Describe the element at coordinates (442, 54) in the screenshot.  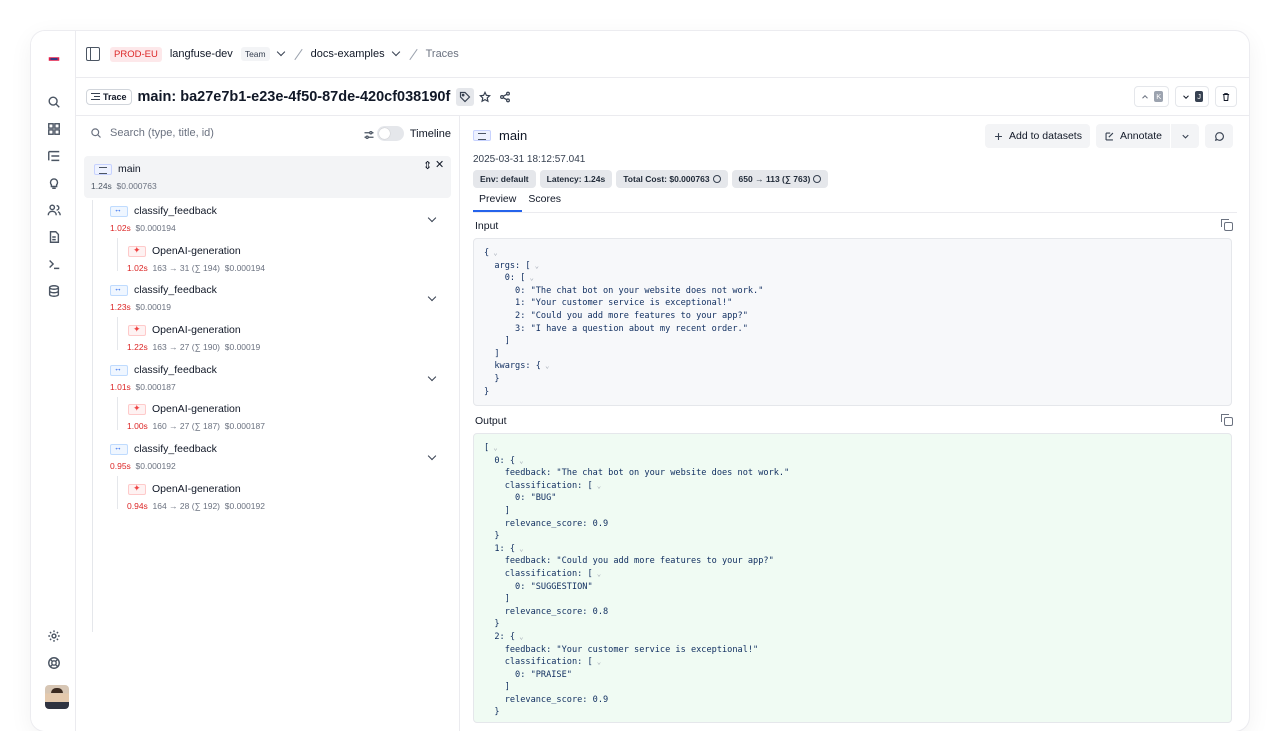
I see `breadcrumb-traces: Traces` at that location.